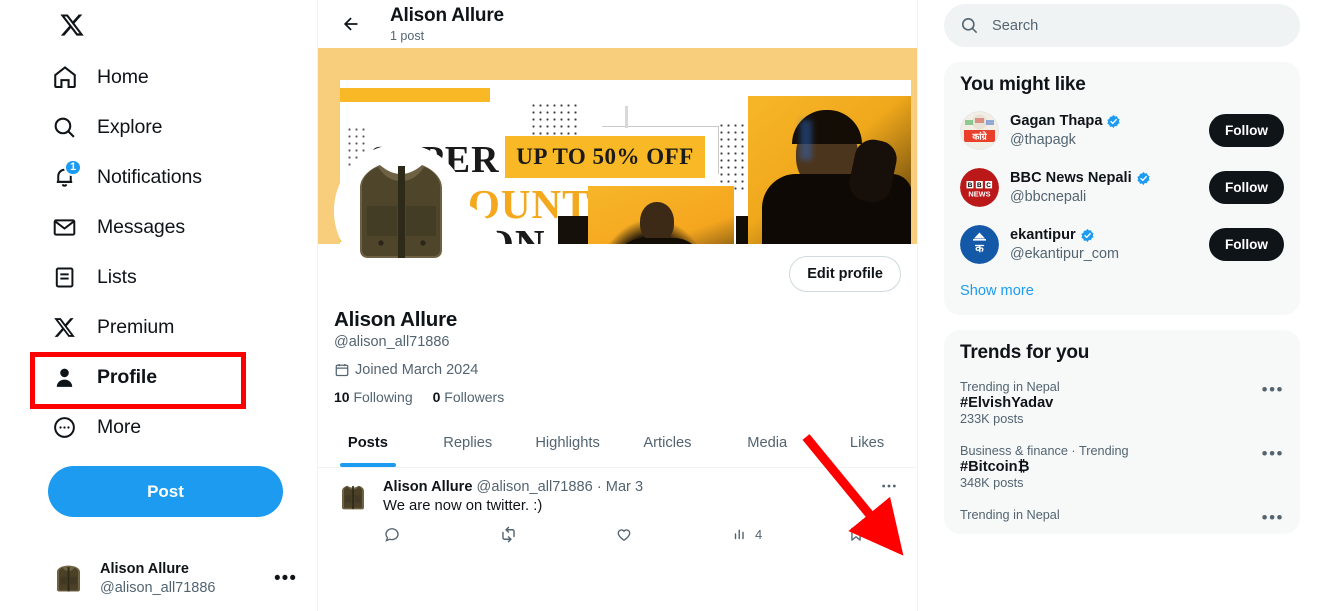 The image size is (1326, 611). What do you see at coordinates (979, 249) in the screenshot?
I see `svg-text: क` at bounding box center [979, 249].